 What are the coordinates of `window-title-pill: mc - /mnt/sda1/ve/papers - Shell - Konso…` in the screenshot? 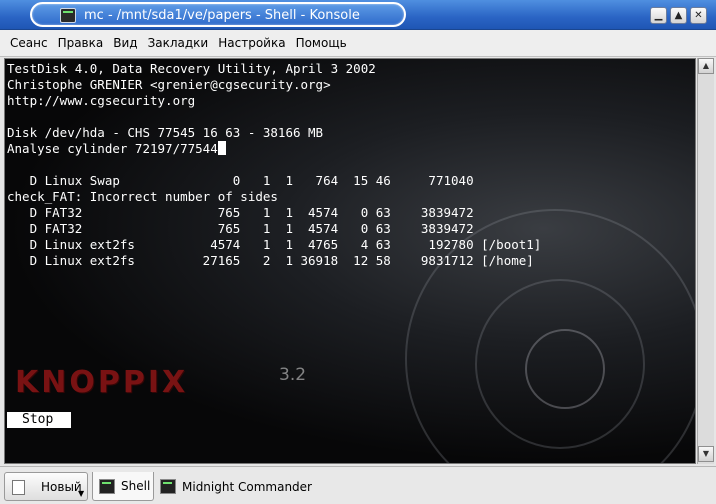 It's located at (218, 14).